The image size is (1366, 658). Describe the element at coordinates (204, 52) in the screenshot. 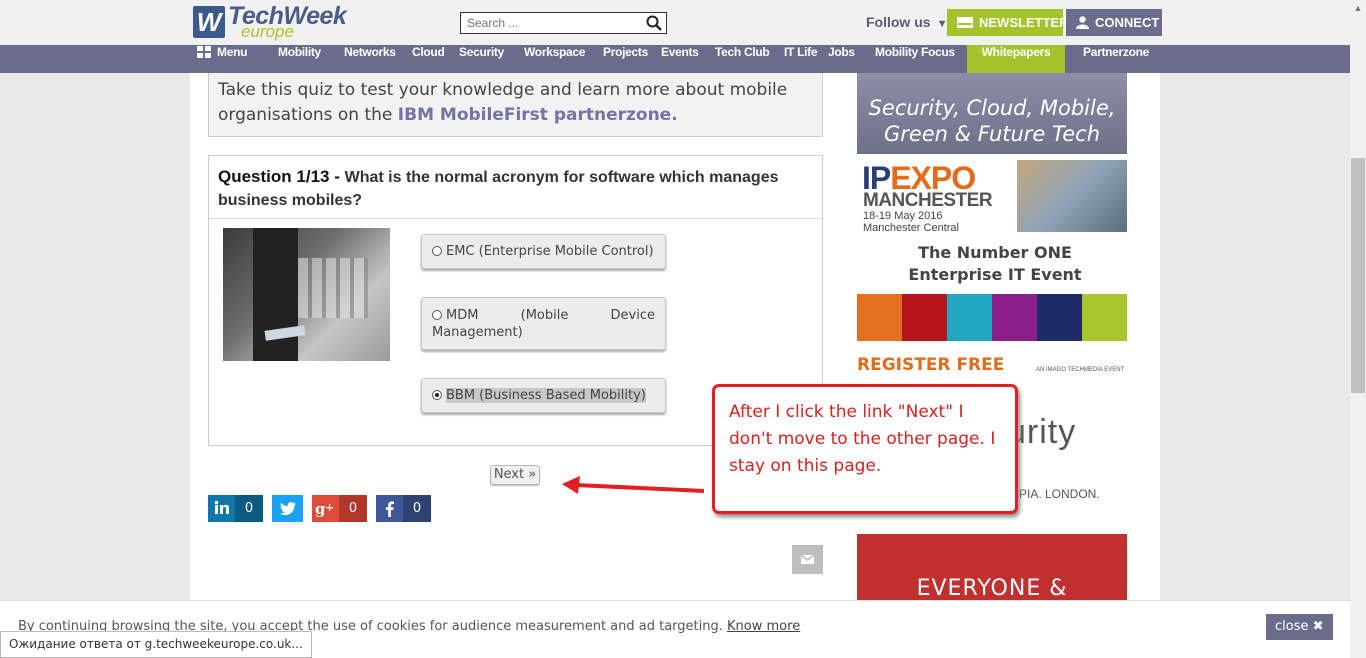

I see `grid-menu-icon` at that location.